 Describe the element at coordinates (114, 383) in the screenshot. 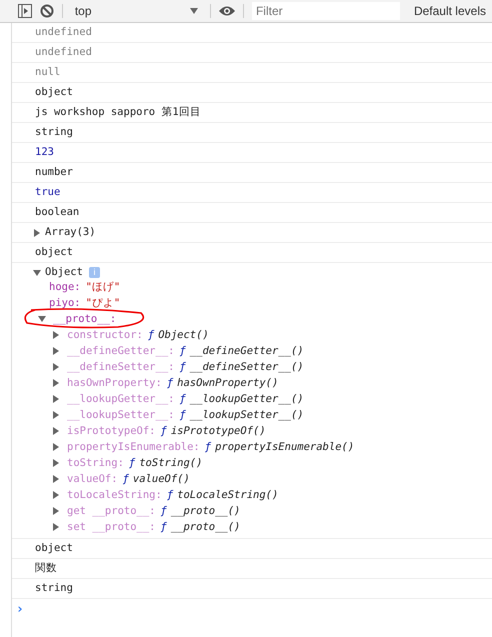

I see `property-key: hasOwnProperty:` at that location.